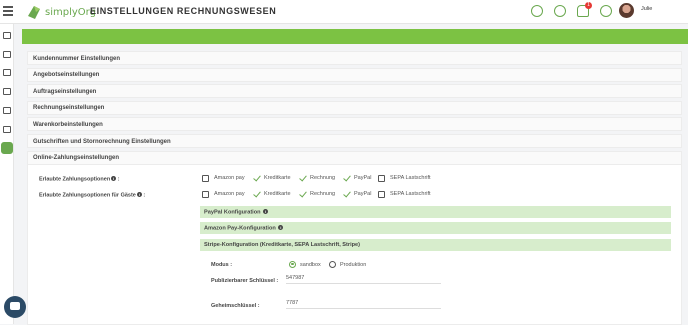  I want to click on logo: simplyOrg, so click(61, 12).